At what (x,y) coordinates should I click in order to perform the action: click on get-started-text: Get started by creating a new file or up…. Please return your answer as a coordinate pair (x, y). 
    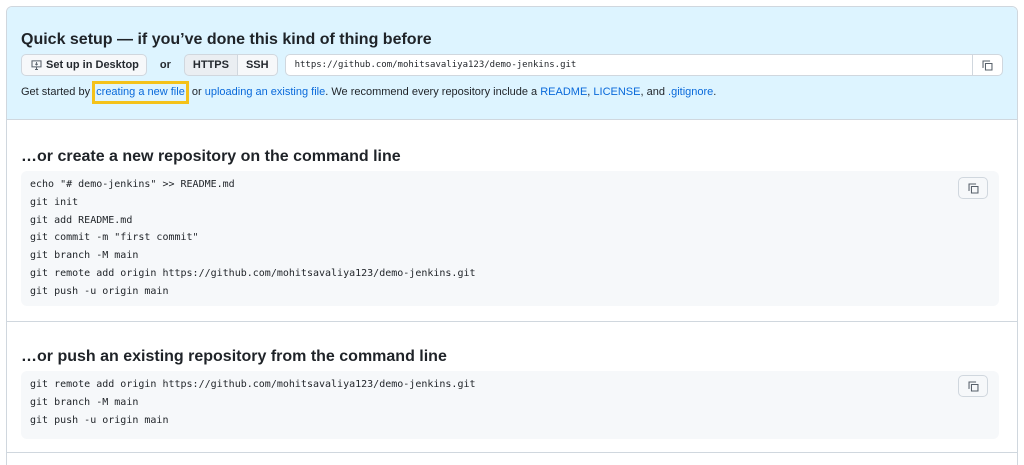
    Looking at the image, I should click on (512, 92).